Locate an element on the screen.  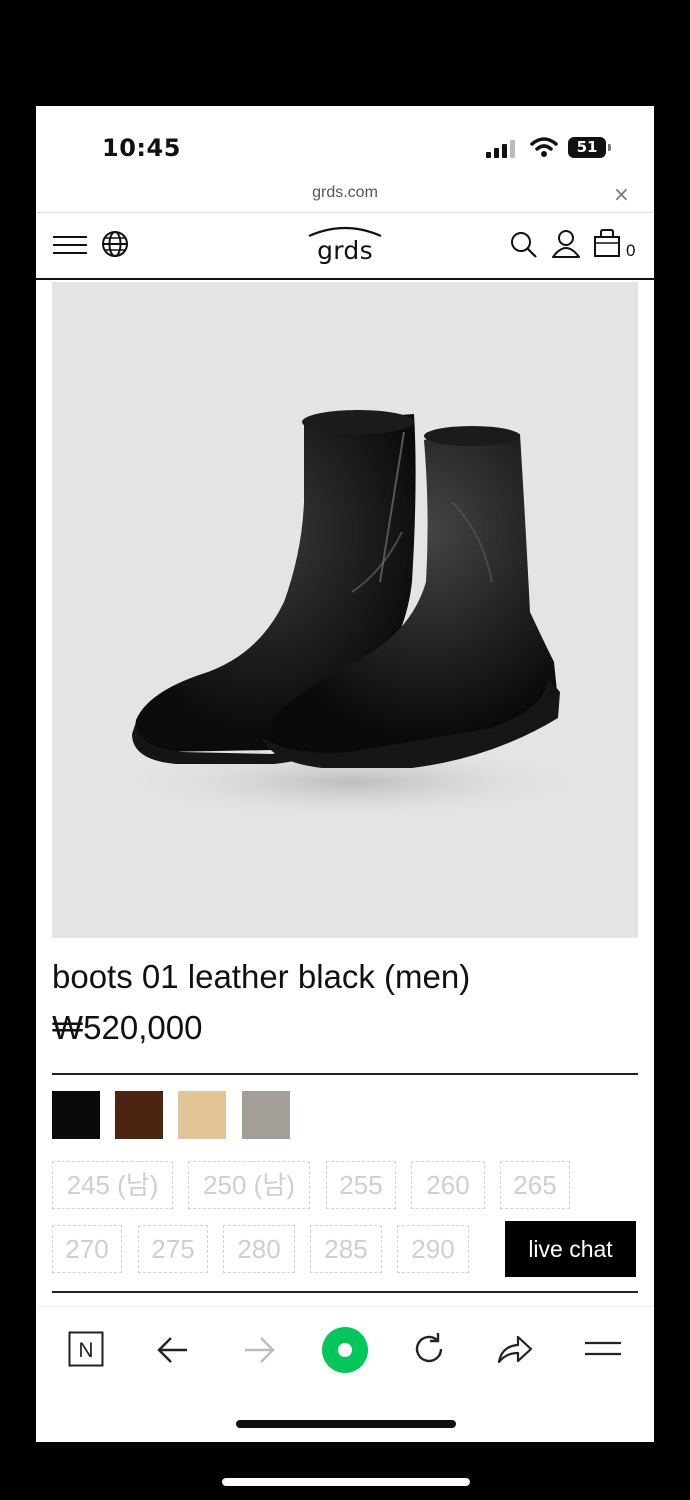
site-header: grds 0 is located at coordinates (345, 246).